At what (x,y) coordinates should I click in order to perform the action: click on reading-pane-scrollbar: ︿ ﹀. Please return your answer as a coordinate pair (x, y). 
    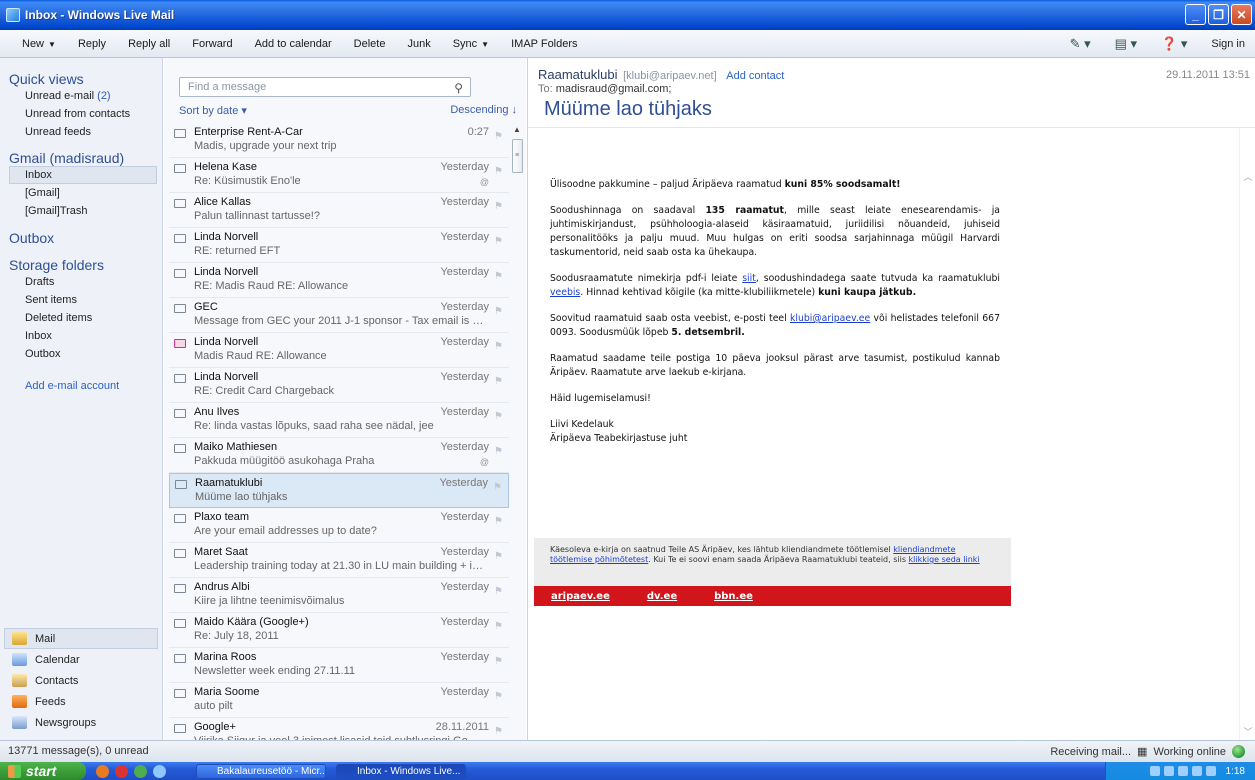
    Looking at the image, I should click on (1247, 434).